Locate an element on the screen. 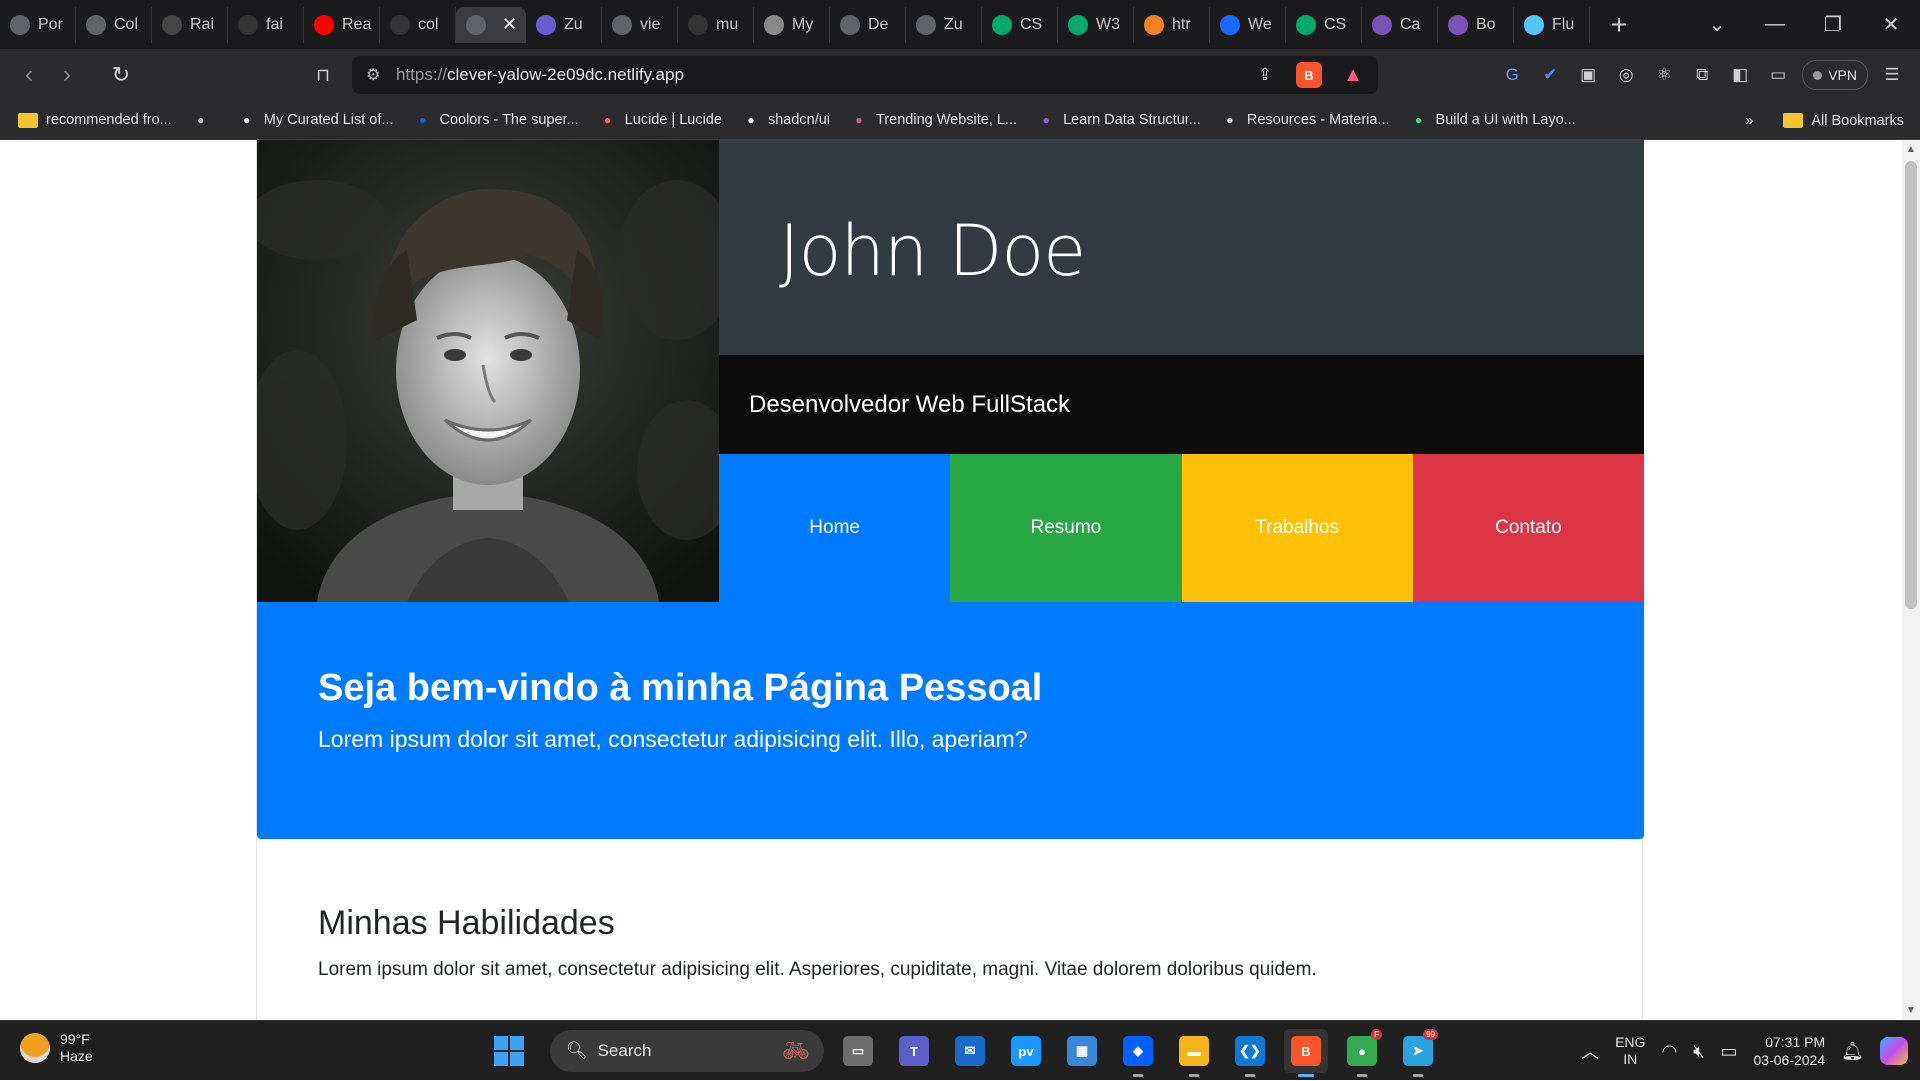 The width and height of the screenshot is (1920, 1081). bookmark-this-page-icon: ⊓ is located at coordinates (323, 75).